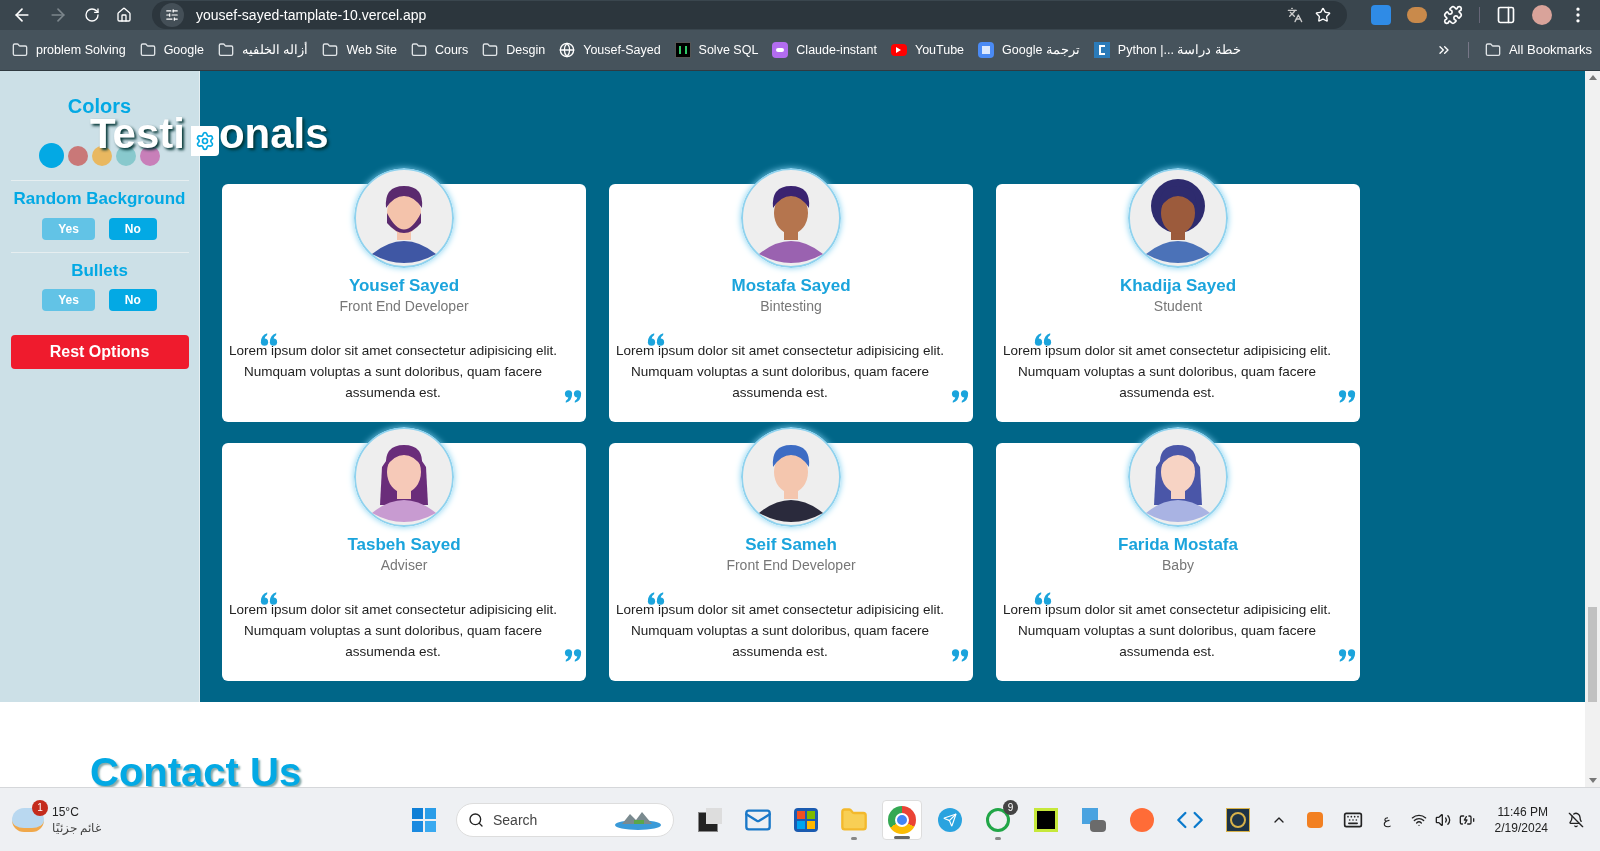 The image size is (1600, 851). I want to click on home-button, so click(123, 15).